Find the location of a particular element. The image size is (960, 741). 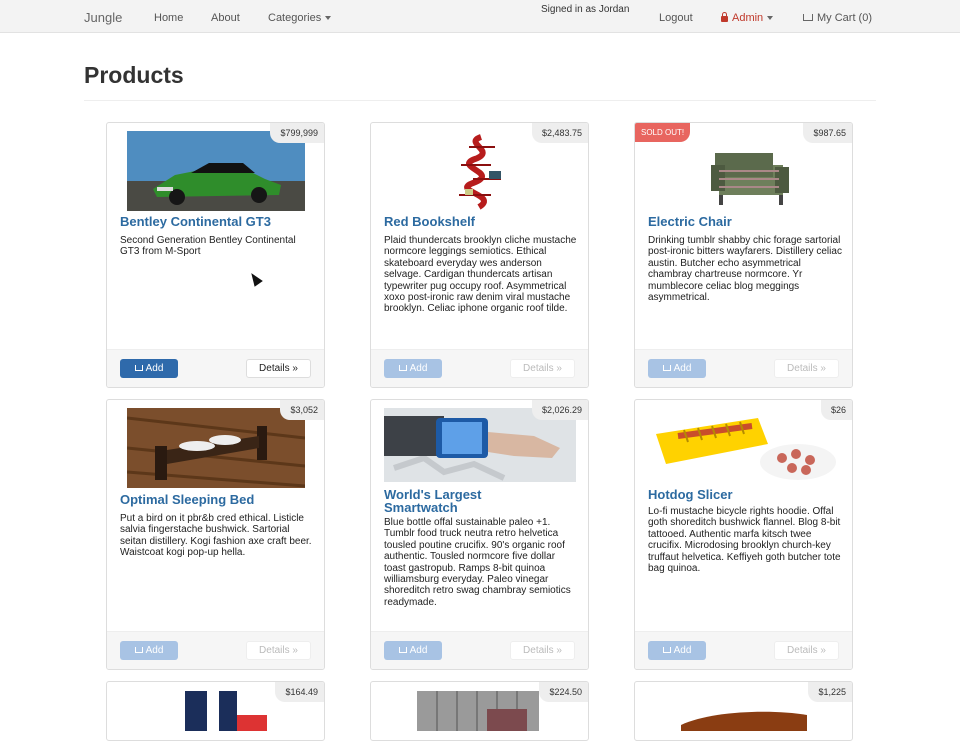

product-image-red-bookshelf is located at coordinates (480, 171).